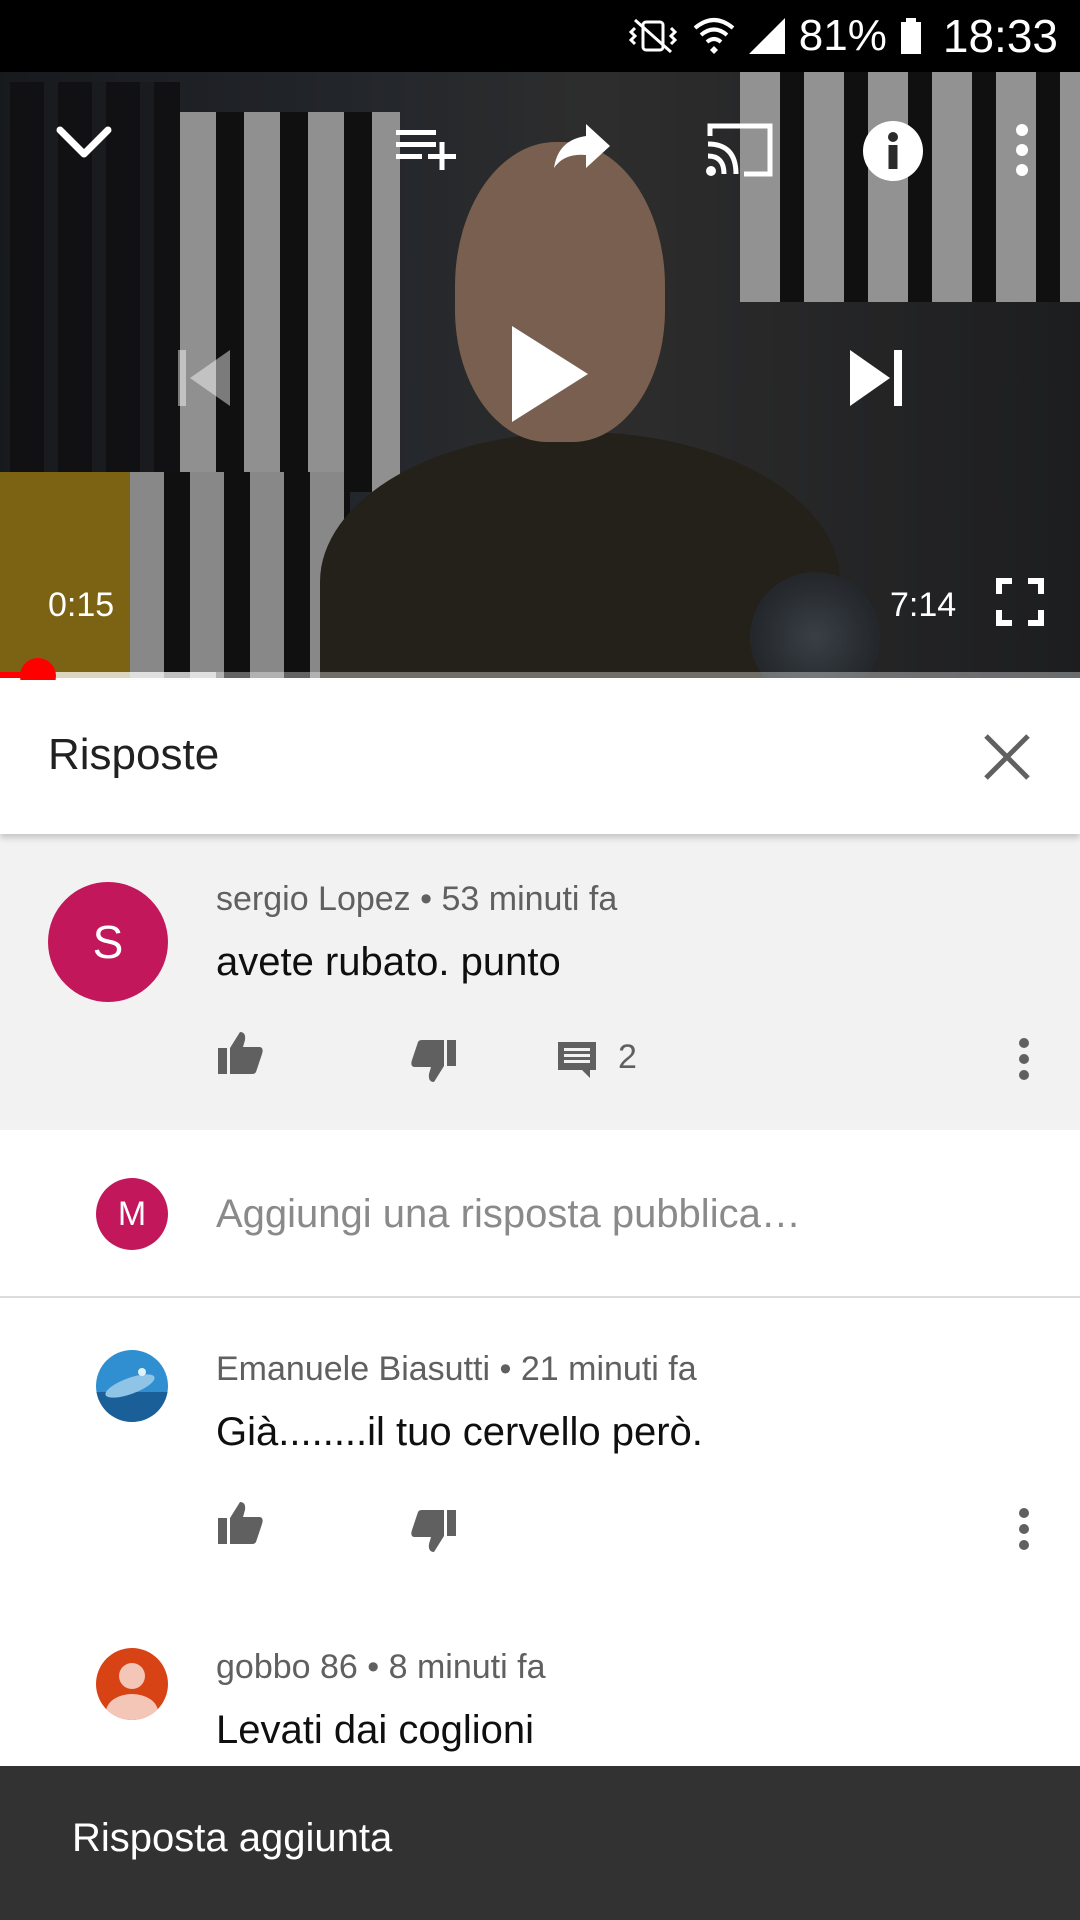  I want to click on comment-meta: gobbo 86 • 8 minuti fa, so click(380, 1667).